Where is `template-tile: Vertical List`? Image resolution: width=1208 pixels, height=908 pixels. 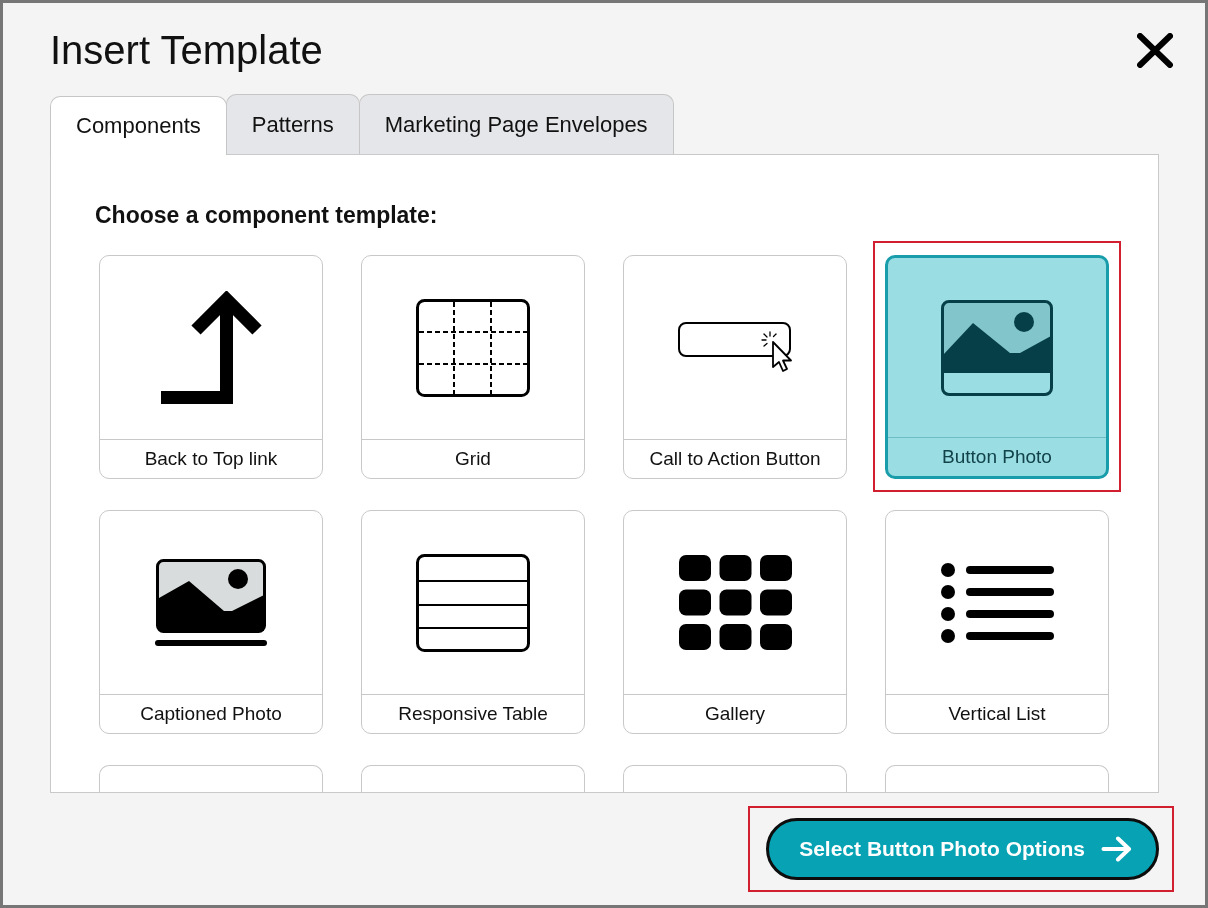 template-tile: Vertical List is located at coordinates (997, 622).